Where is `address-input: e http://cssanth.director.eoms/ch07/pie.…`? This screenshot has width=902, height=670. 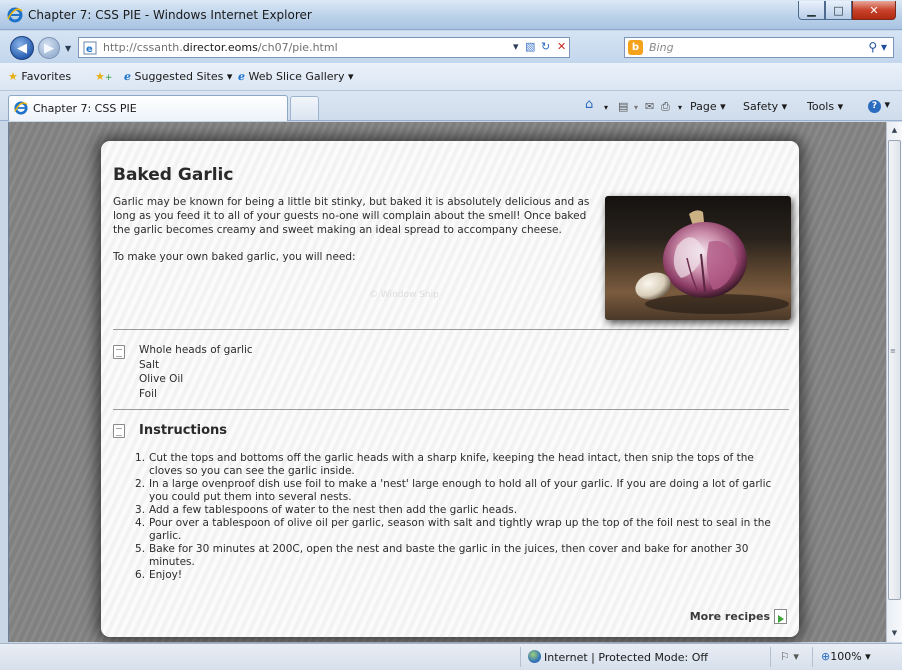
address-input: e http://cssanth.director.eoms/ch07/pie.… is located at coordinates (324, 47).